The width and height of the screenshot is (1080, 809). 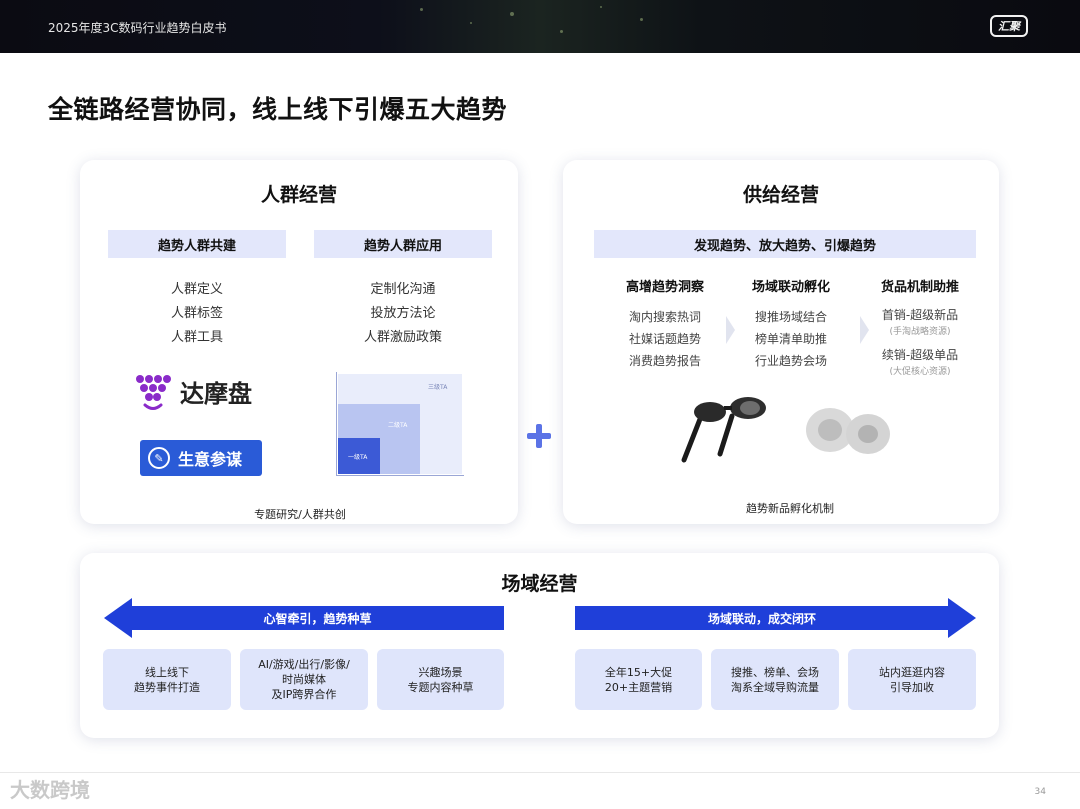 I want to click on shengyi-canmou-logo: ✎ 生意参谋, so click(x=201, y=458).